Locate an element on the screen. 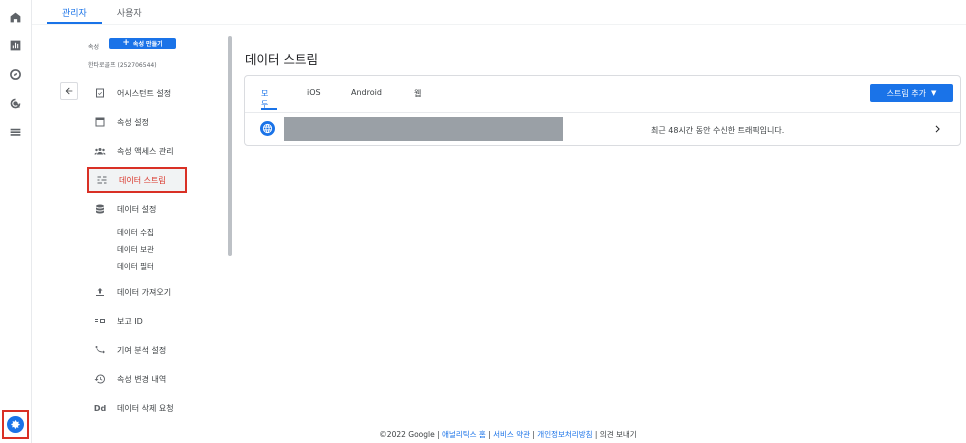 The image size is (966, 443). delete-request-icon: Dd is located at coordinates (100, 408).